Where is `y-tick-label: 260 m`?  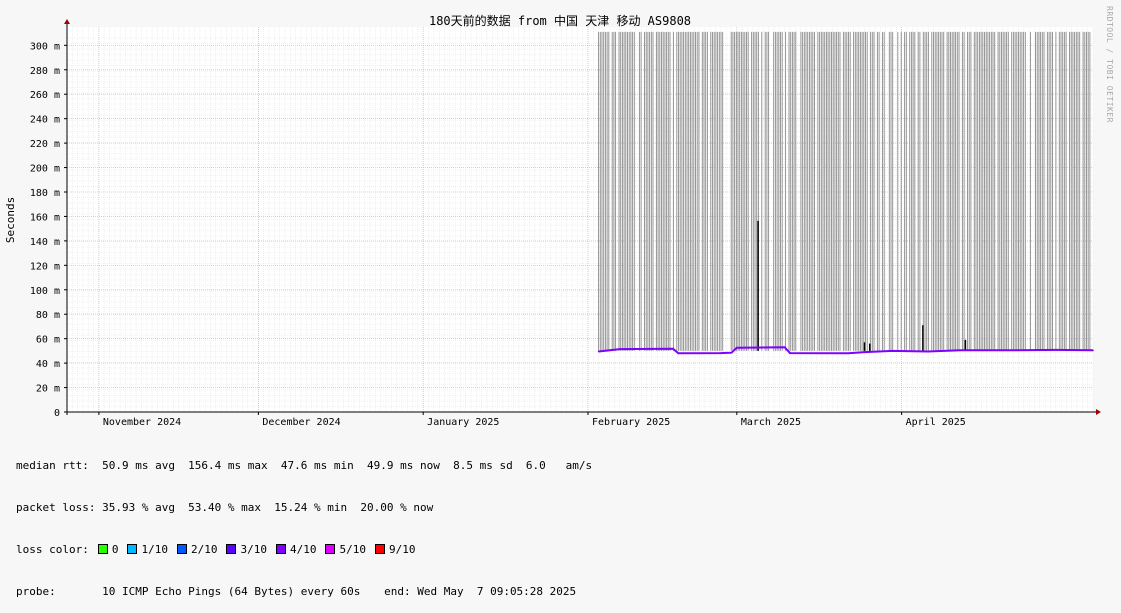 y-tick-label: 260 m is located at coordinates (45, 95).